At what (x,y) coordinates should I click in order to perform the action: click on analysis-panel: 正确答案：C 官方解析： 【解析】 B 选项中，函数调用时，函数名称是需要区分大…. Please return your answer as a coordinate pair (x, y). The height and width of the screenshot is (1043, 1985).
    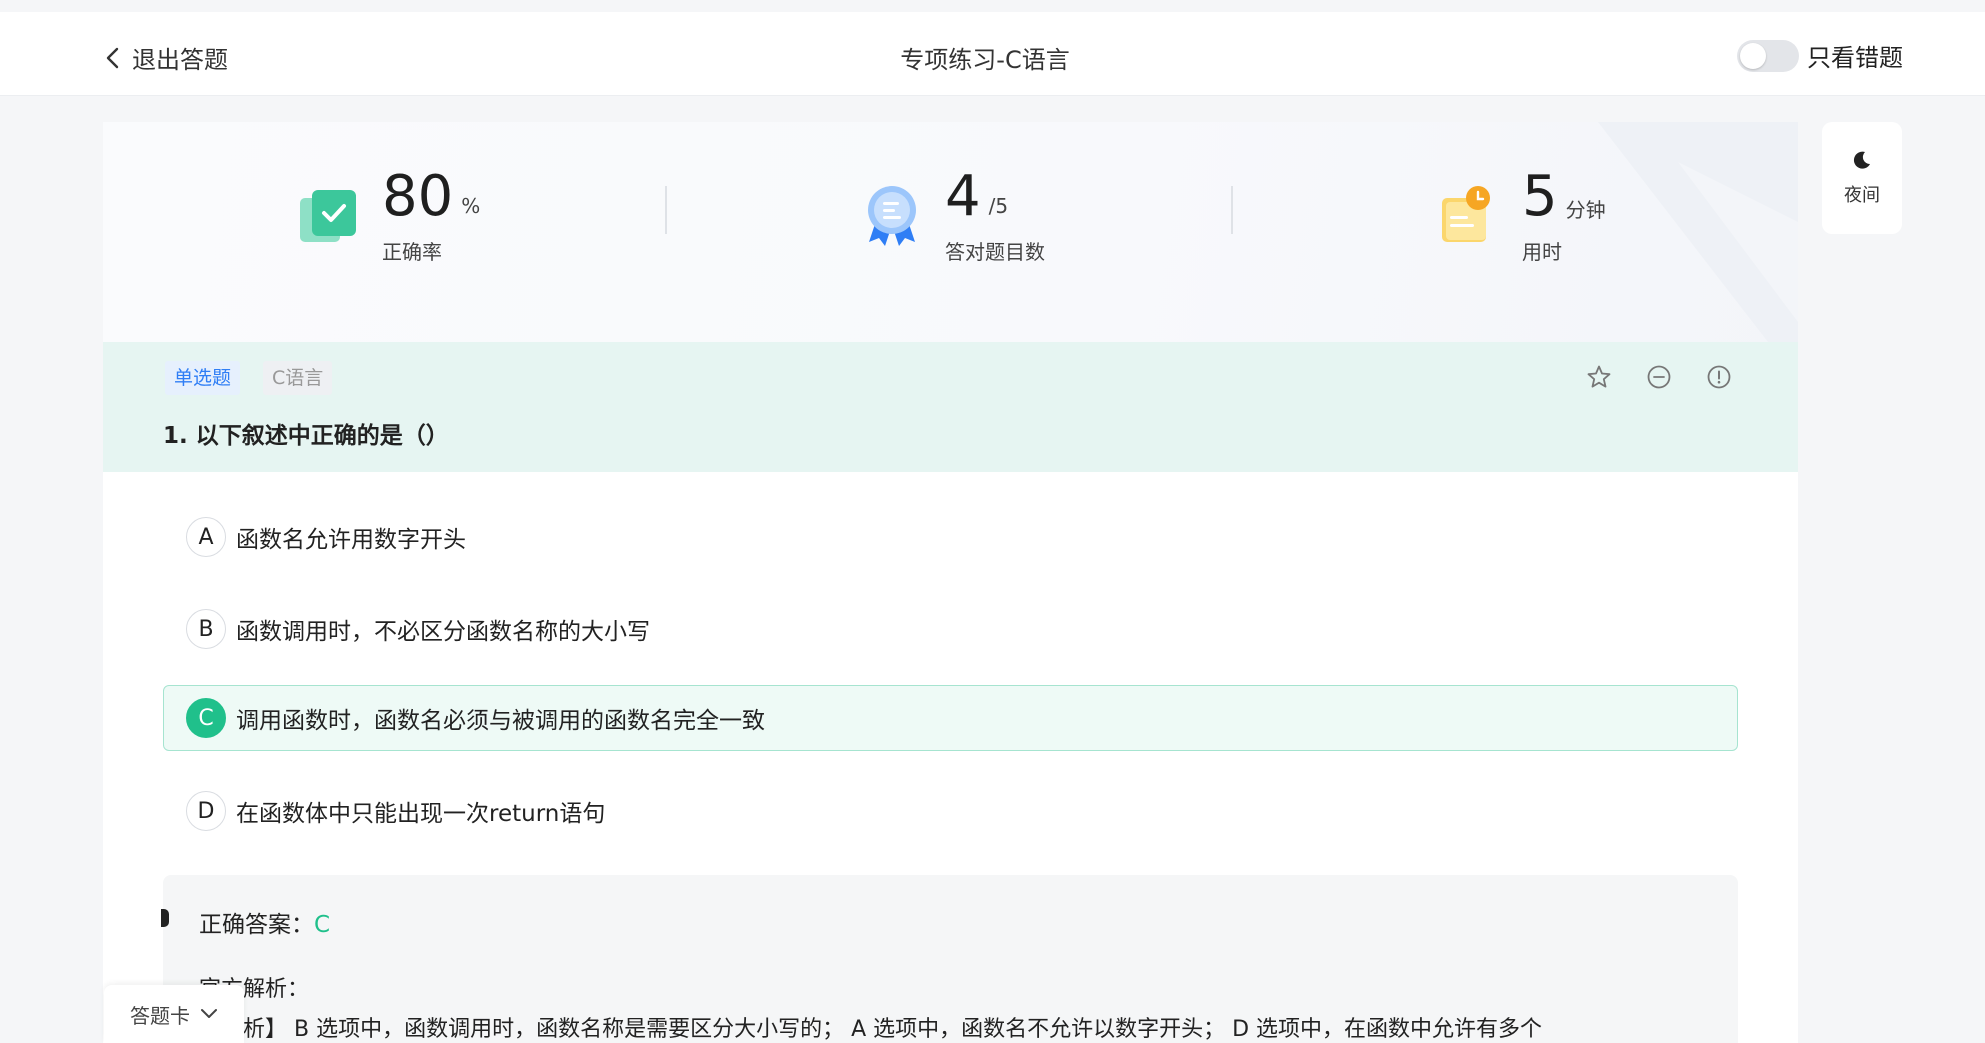
    Looking at the image, I should click on (949, 959).